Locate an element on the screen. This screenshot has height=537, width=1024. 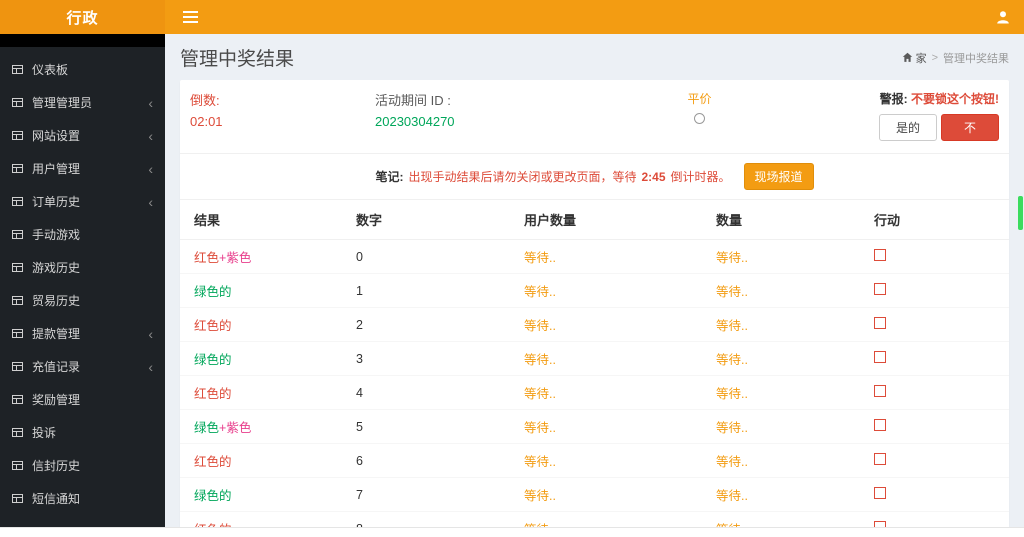
sidebar-item-label: 提款管理 is located at coordinates (56, 334).